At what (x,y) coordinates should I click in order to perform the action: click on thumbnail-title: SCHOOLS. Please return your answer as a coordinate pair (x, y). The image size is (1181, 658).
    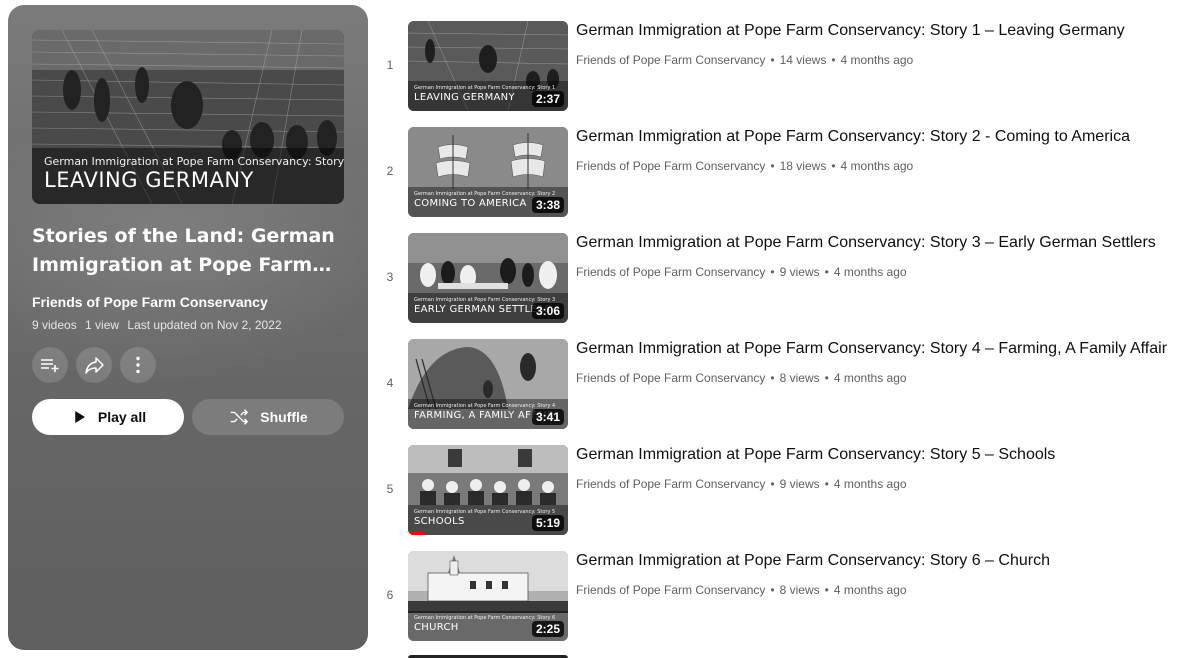
    Looking at the image, I should click on (439, 521).